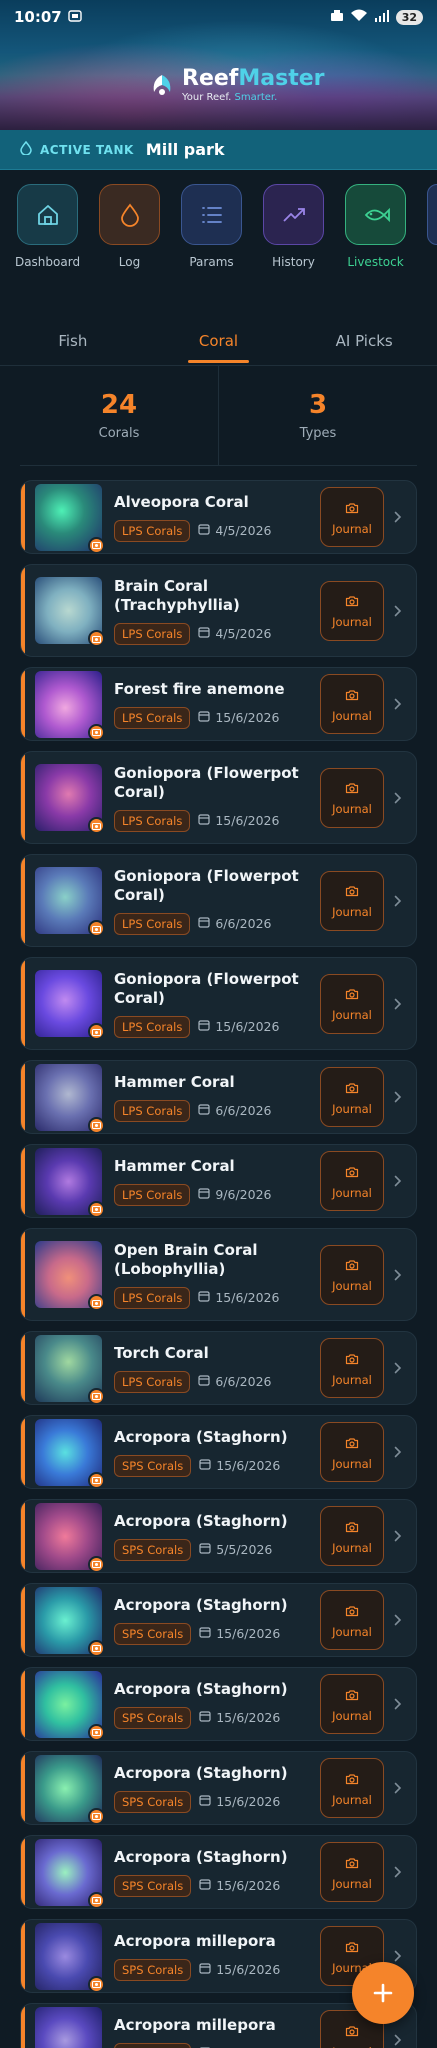  I want to click on nav-params: Params, so click(211, 252).